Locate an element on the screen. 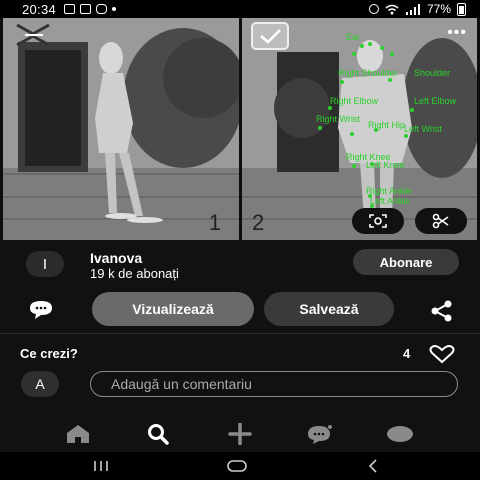  home-circle-icon is located at coordinates (237, 466).